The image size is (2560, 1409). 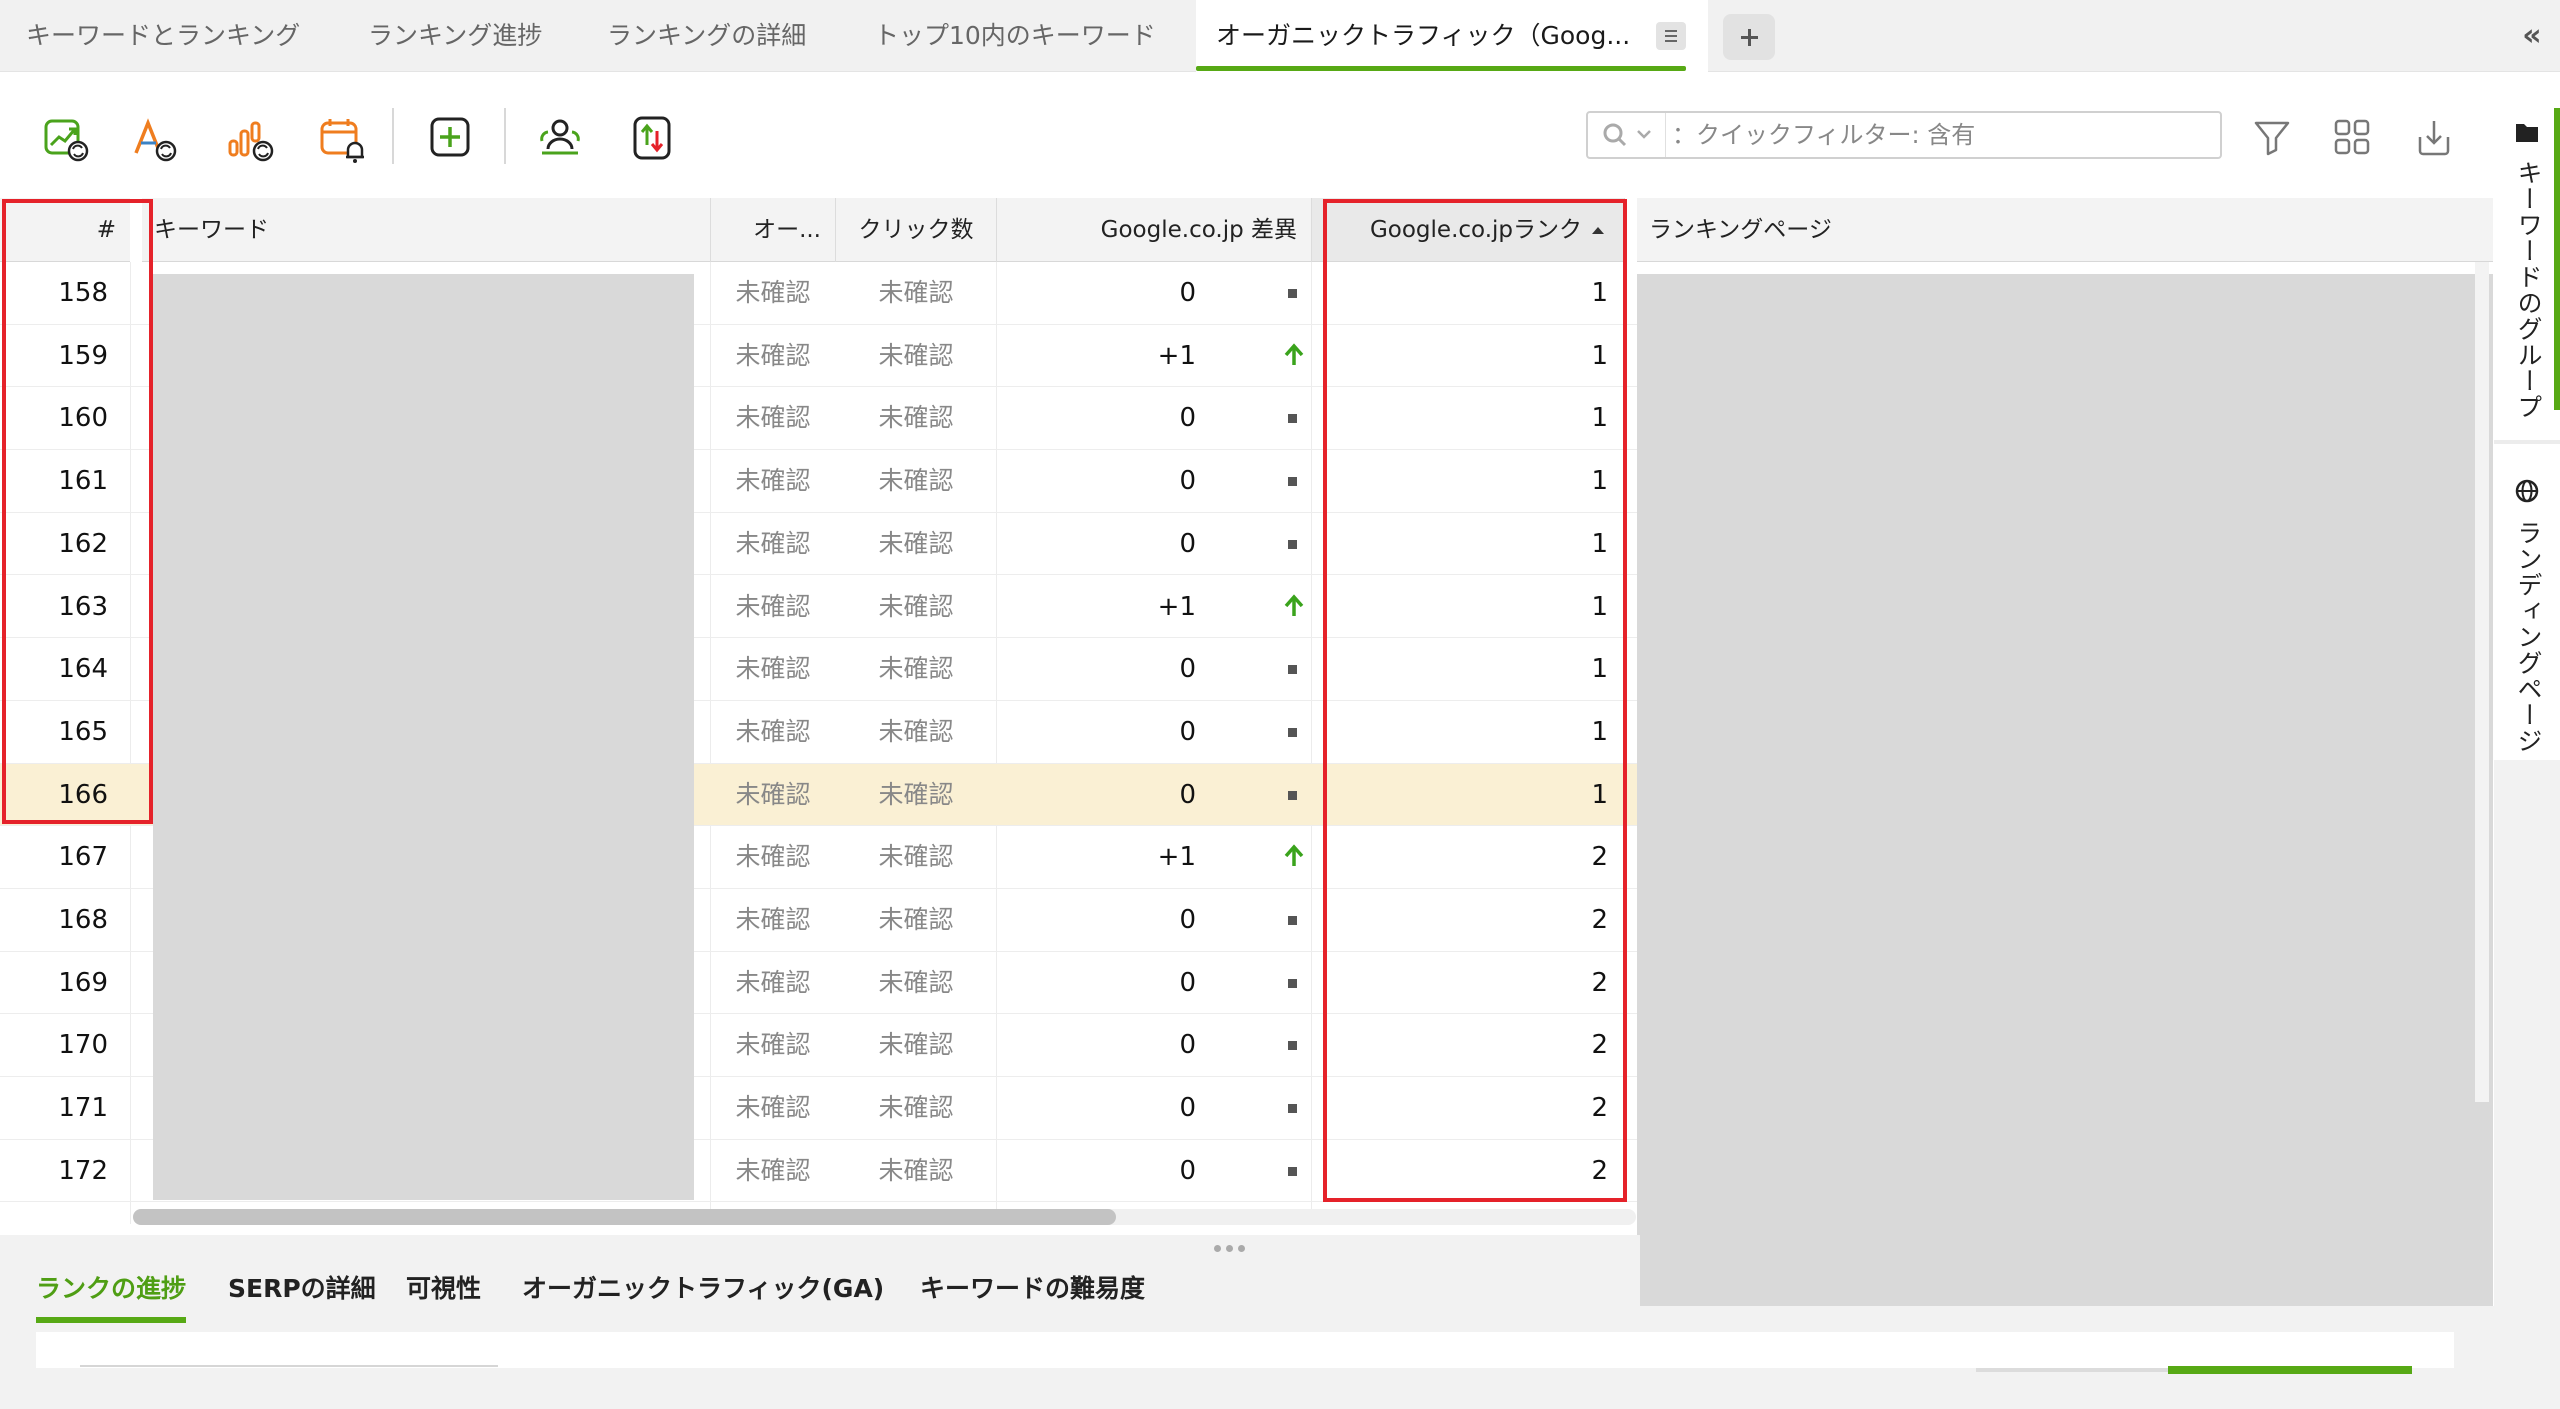 I want to click on toolbar, so click(x=1245, y=134).